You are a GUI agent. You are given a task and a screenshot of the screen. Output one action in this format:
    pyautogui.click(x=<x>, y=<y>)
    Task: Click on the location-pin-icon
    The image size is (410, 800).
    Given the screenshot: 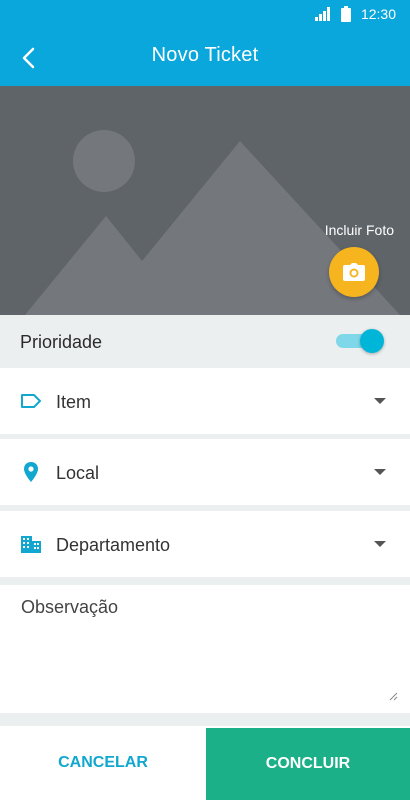 What is the action you would take?
    pyautogui.click(x=31, y=472)
    